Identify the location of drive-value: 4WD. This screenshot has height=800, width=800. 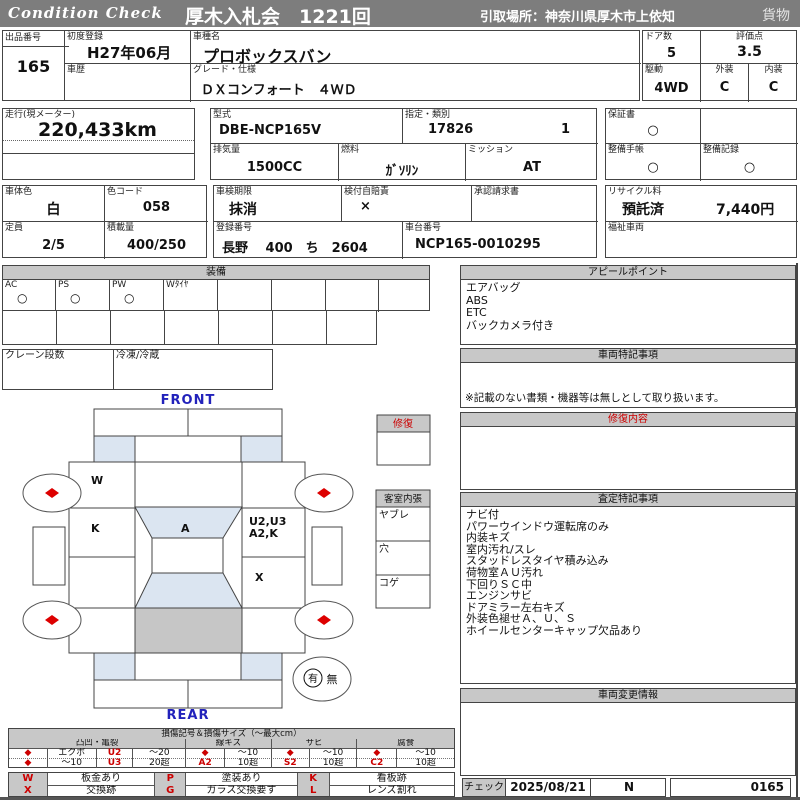
(671, 88).